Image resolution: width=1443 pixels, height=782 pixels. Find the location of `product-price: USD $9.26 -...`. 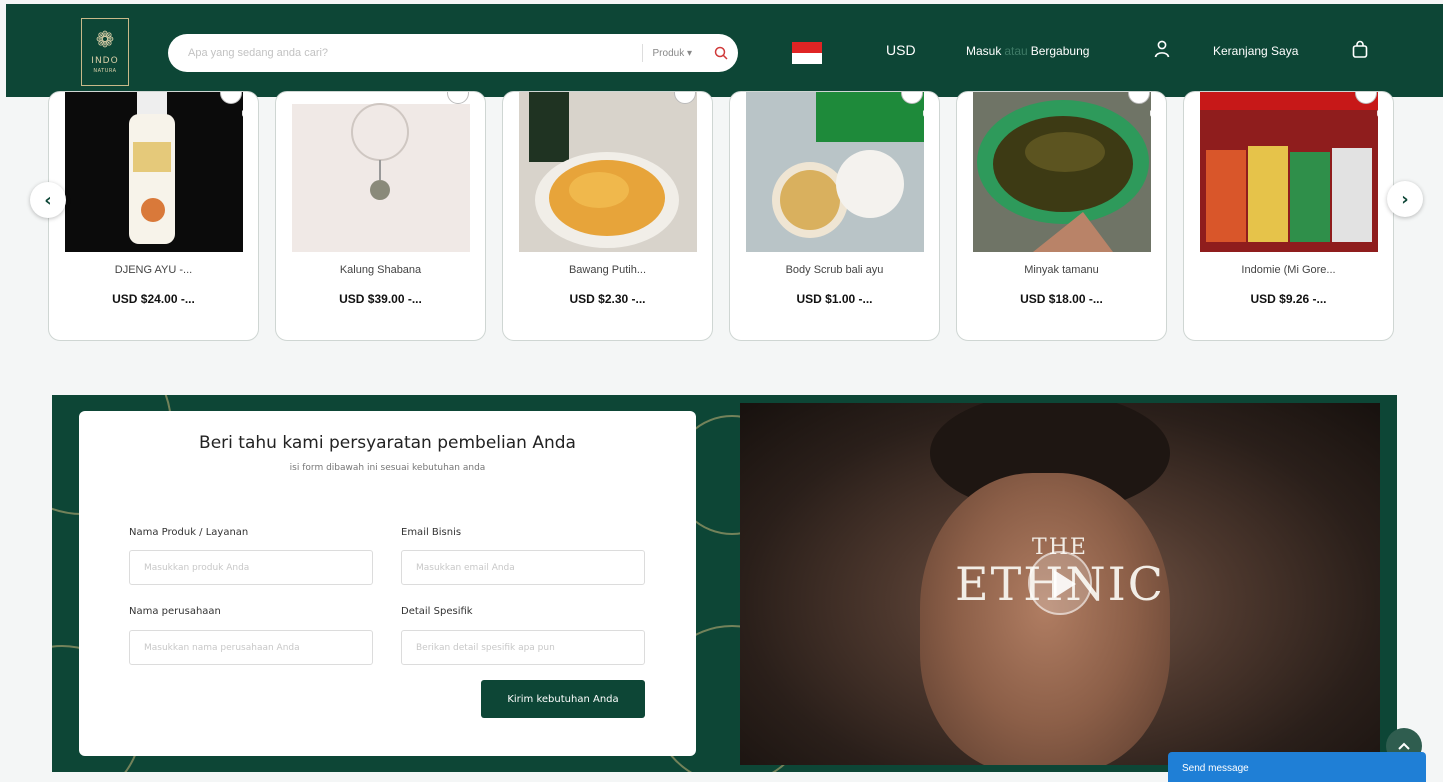

product-price: USD $9.26 -... is located at coordinates (1288, 299).